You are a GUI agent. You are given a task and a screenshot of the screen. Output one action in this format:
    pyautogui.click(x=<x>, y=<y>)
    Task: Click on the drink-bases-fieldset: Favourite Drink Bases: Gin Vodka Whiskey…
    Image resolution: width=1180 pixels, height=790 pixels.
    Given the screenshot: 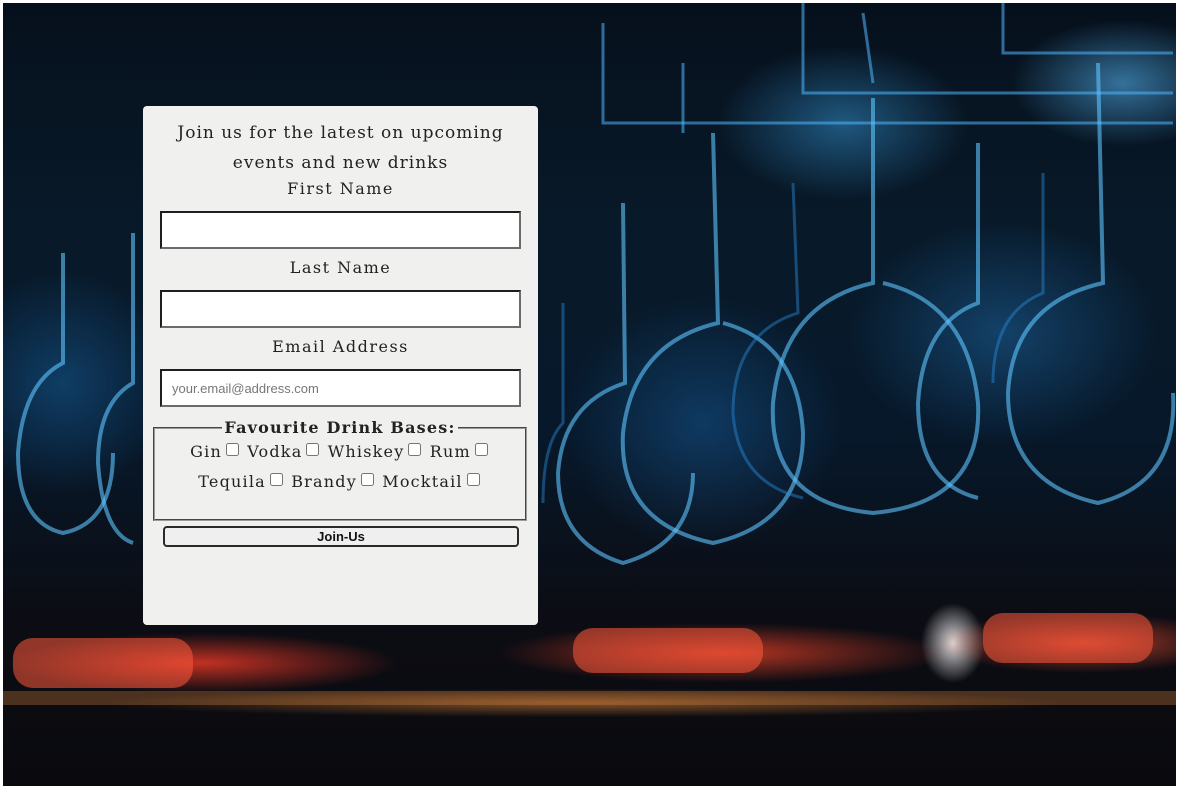 What is the action you would take?
    pyautogui.click(x=340, y=469)
    